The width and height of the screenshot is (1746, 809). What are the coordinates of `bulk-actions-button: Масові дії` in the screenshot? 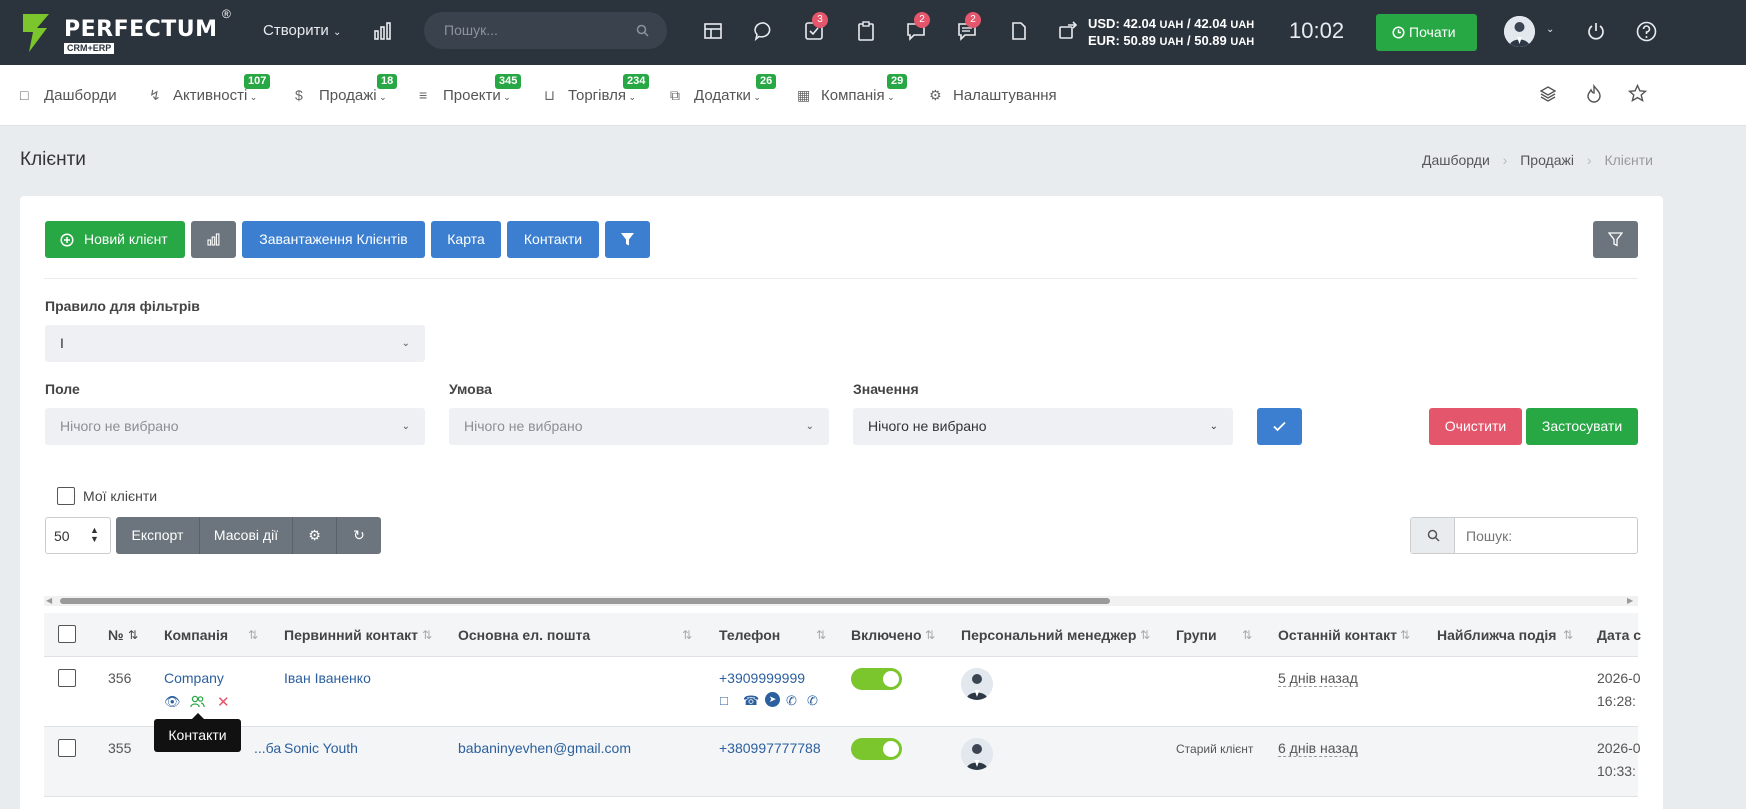 It's located at (246, 535).